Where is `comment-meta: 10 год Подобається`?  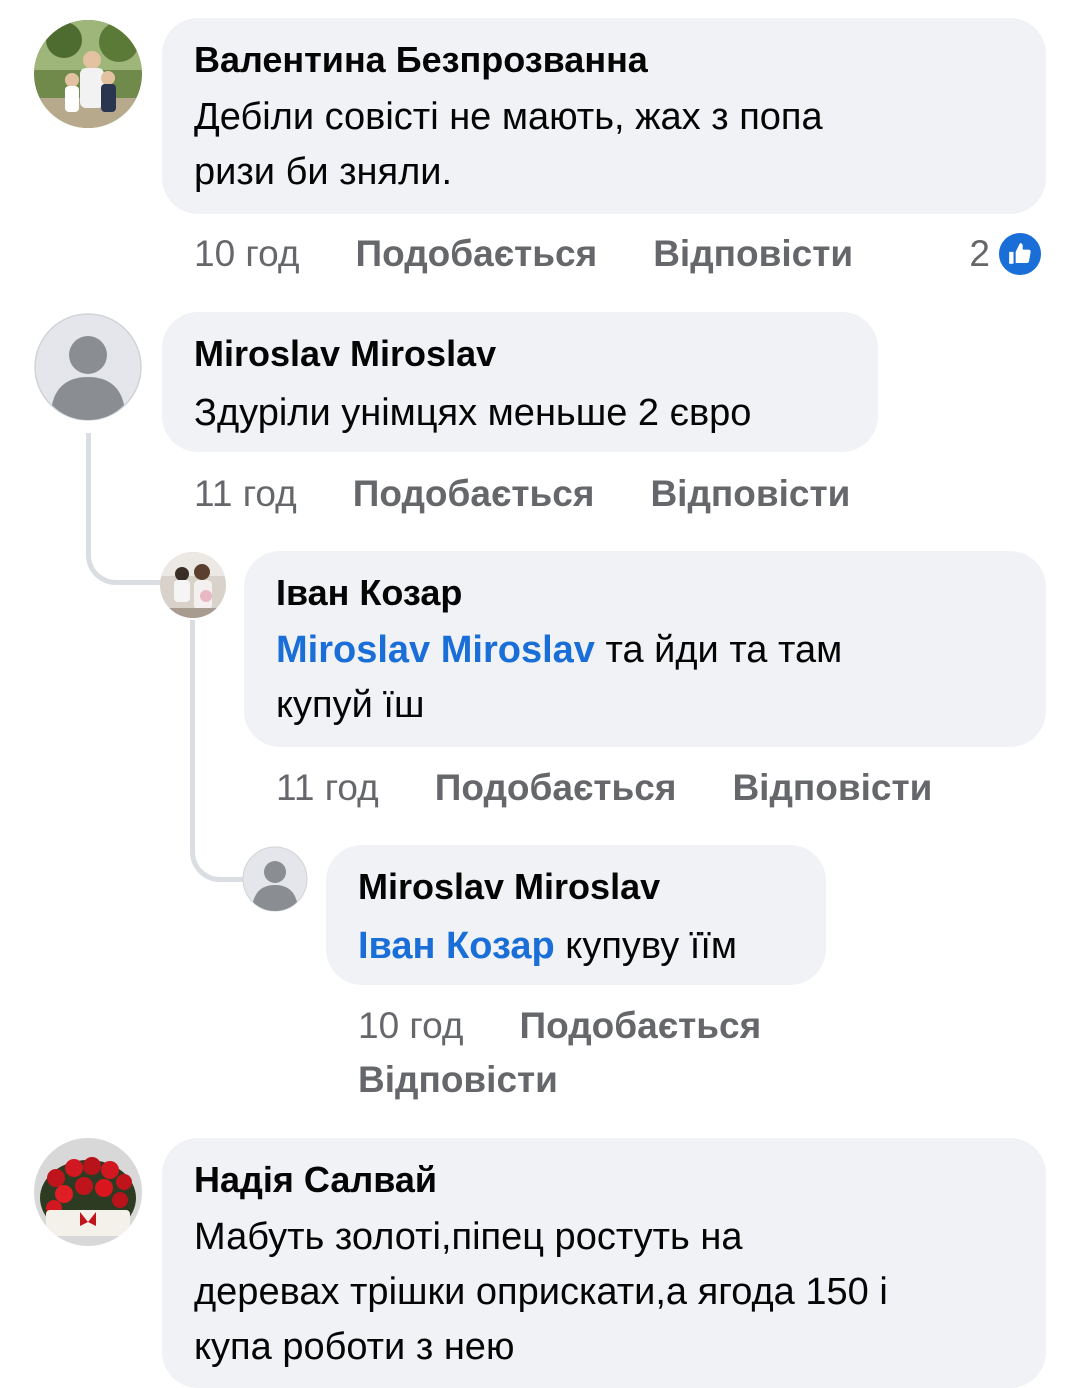 comment-meta: 10 год Подобається is located at coordinates (587, 1026).